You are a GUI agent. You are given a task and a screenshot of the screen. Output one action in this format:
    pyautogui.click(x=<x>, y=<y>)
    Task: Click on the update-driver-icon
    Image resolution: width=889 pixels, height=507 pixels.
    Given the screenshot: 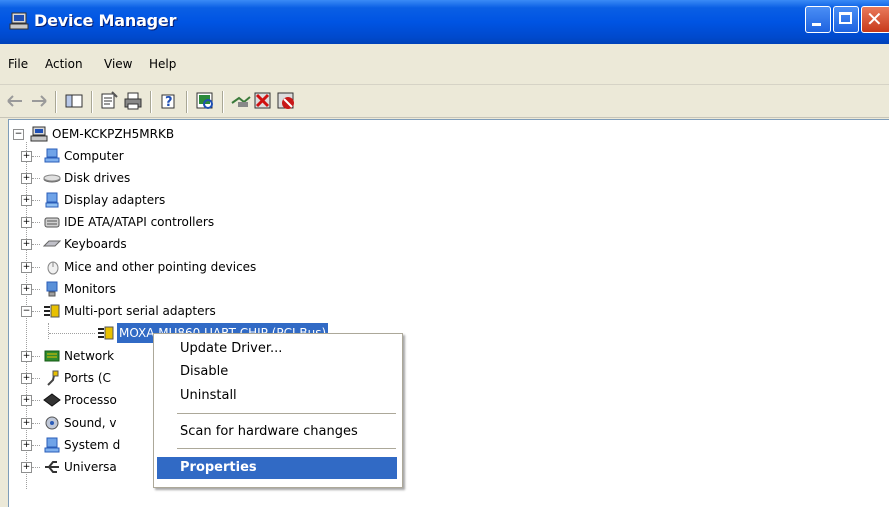 What is the action you would take?
    pyautogui.click(x=241, y=101)
    